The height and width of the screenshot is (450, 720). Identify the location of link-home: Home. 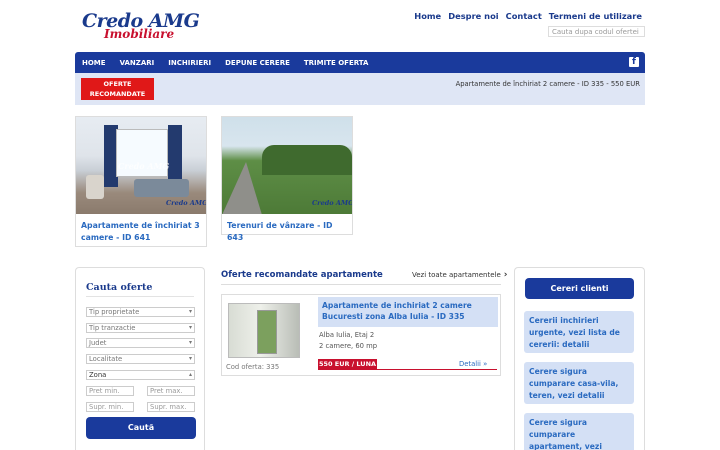
(427, 16).